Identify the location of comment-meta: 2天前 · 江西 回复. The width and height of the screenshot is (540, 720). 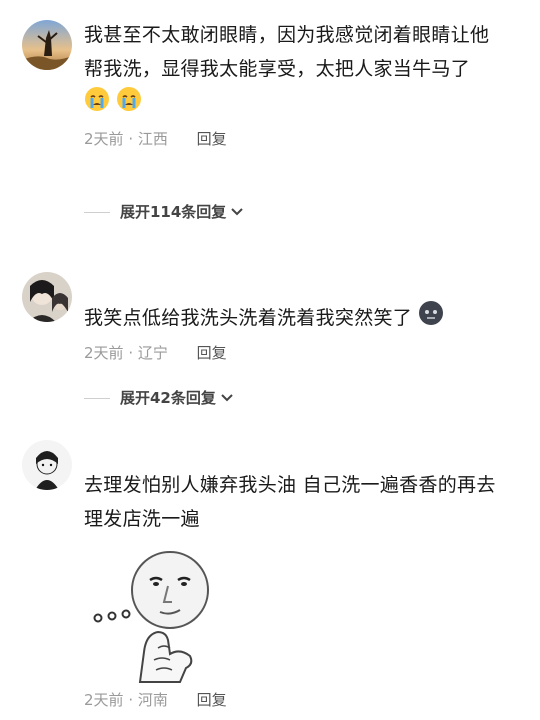
(155, 139).